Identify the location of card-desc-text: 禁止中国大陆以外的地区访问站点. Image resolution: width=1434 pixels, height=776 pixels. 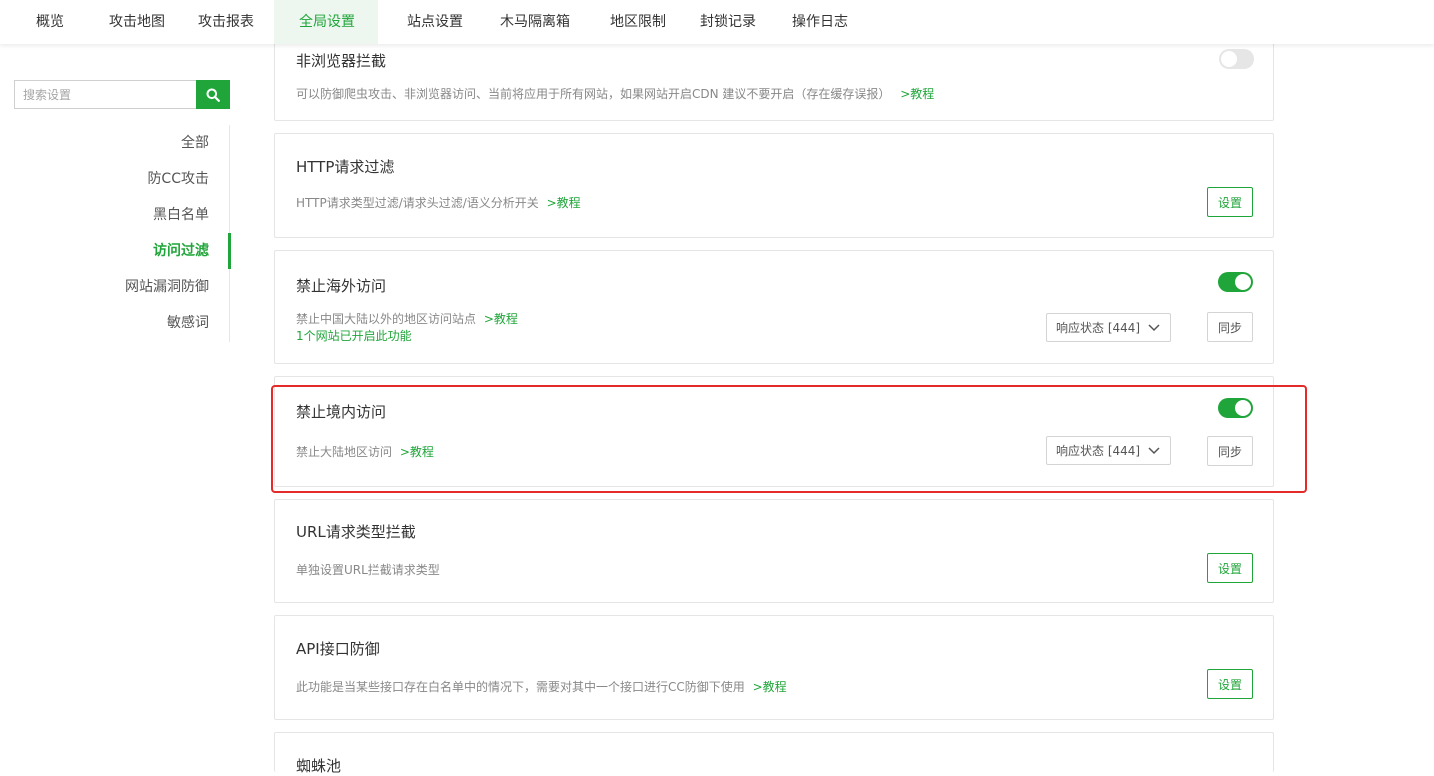
(386, 319).